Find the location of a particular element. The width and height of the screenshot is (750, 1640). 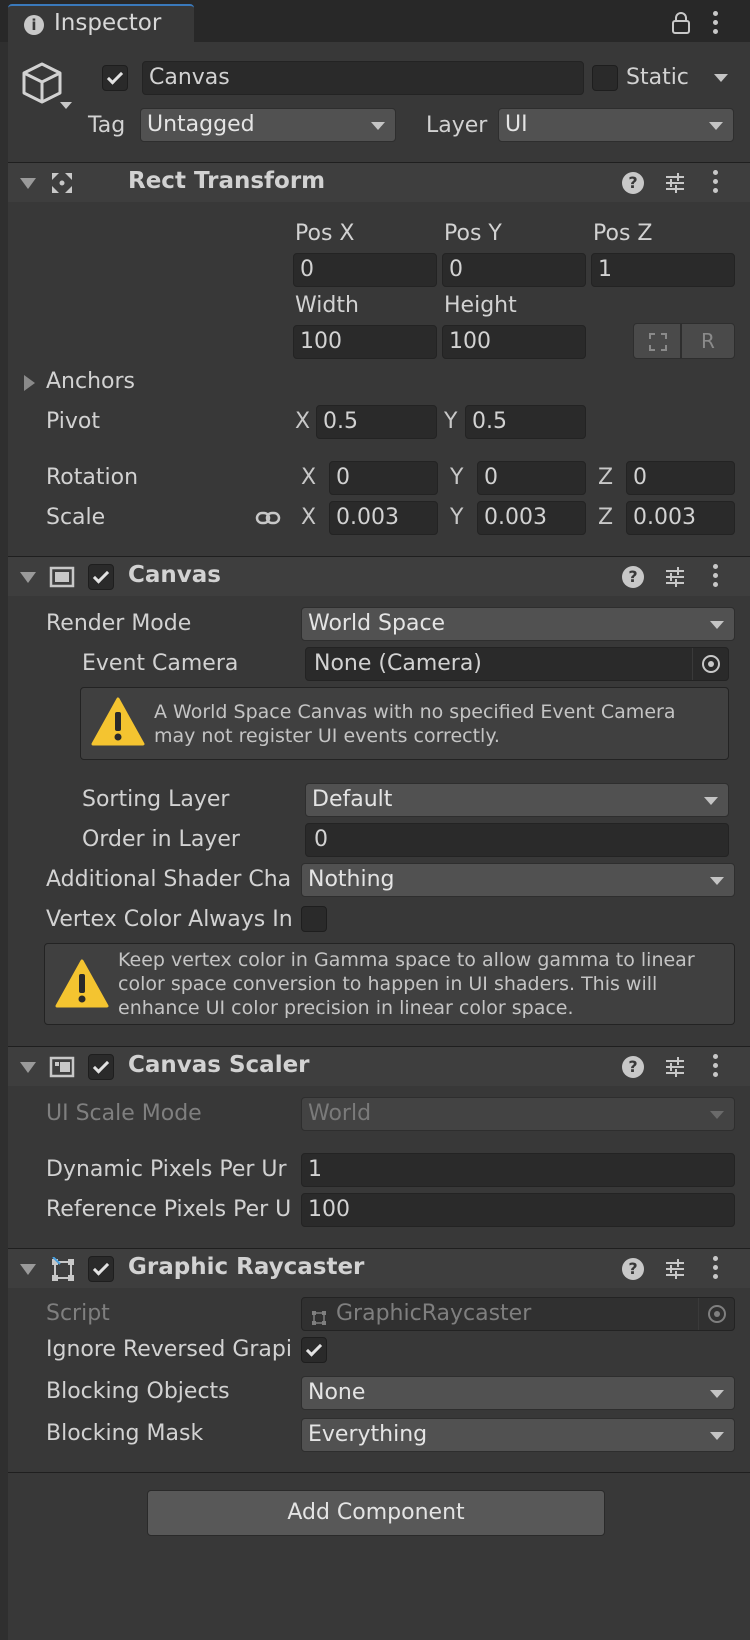

scale-y-label: Y is located at coordinates (457, 517).